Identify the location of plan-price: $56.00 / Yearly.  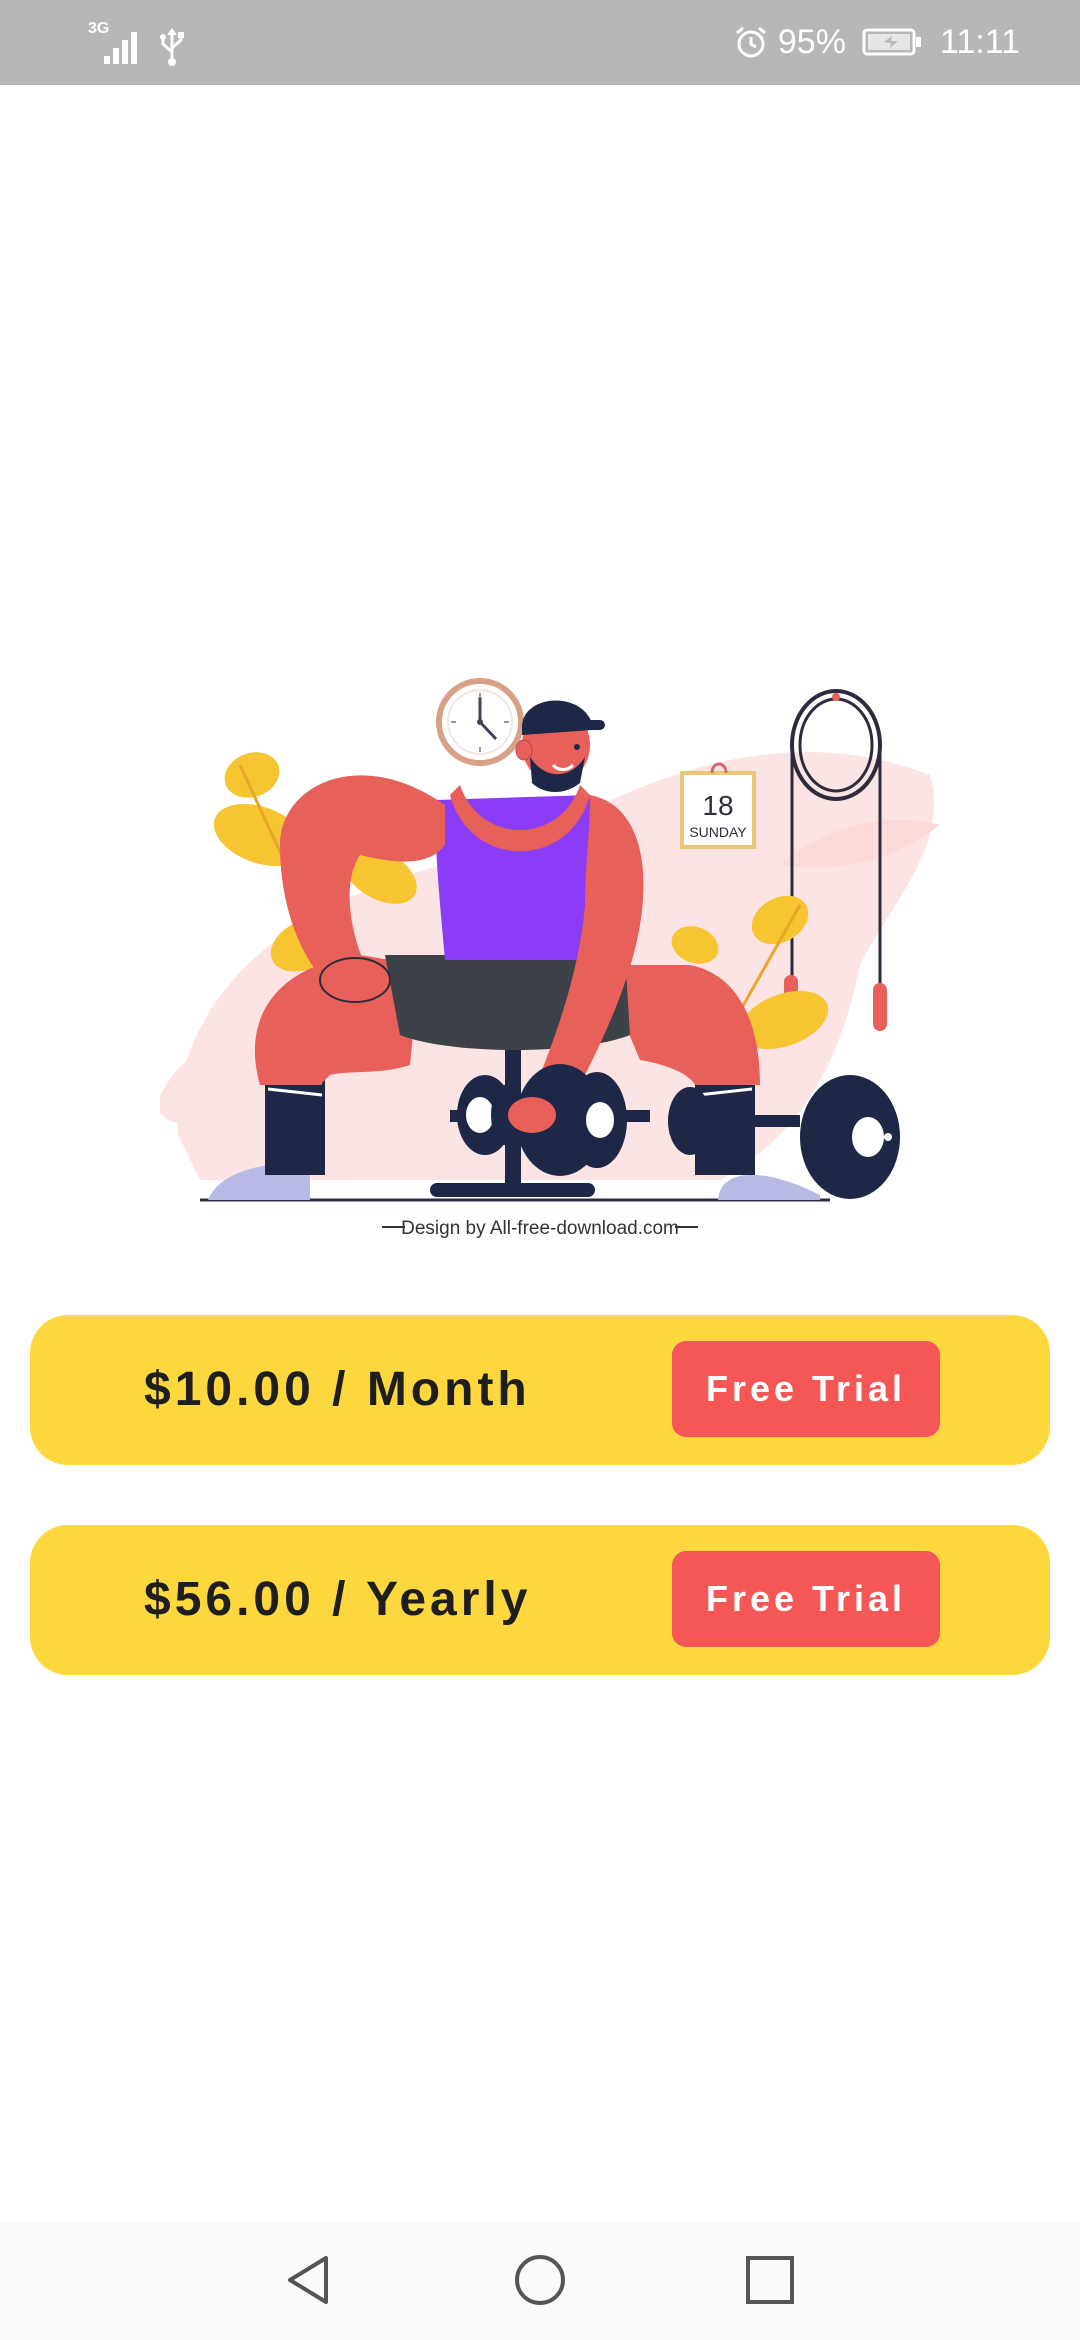
(338, 1599).